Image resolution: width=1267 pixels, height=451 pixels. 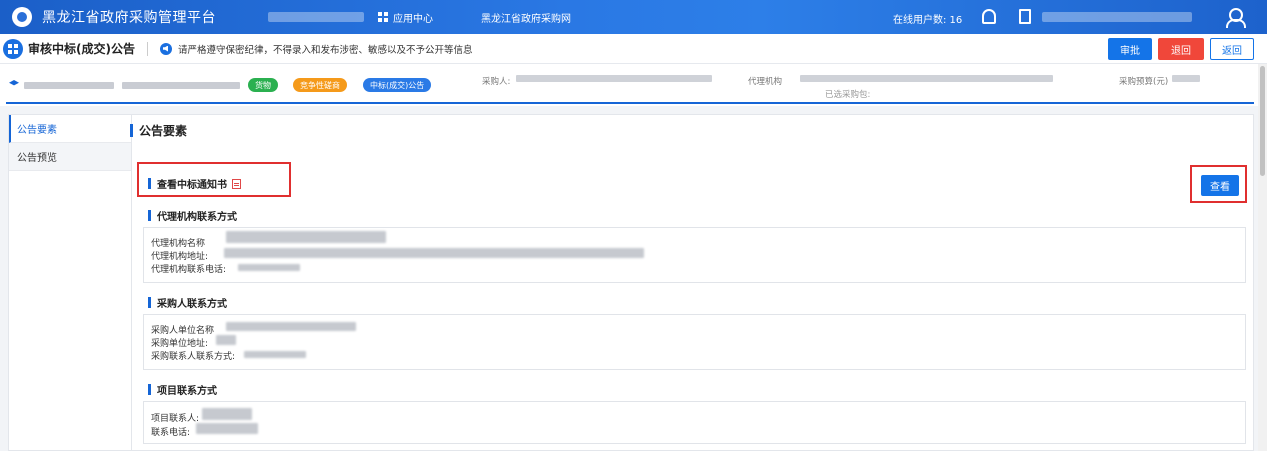 I want to click on platform-title: 黑龙江省政府采购管理平台, so click(x=129, y=18).